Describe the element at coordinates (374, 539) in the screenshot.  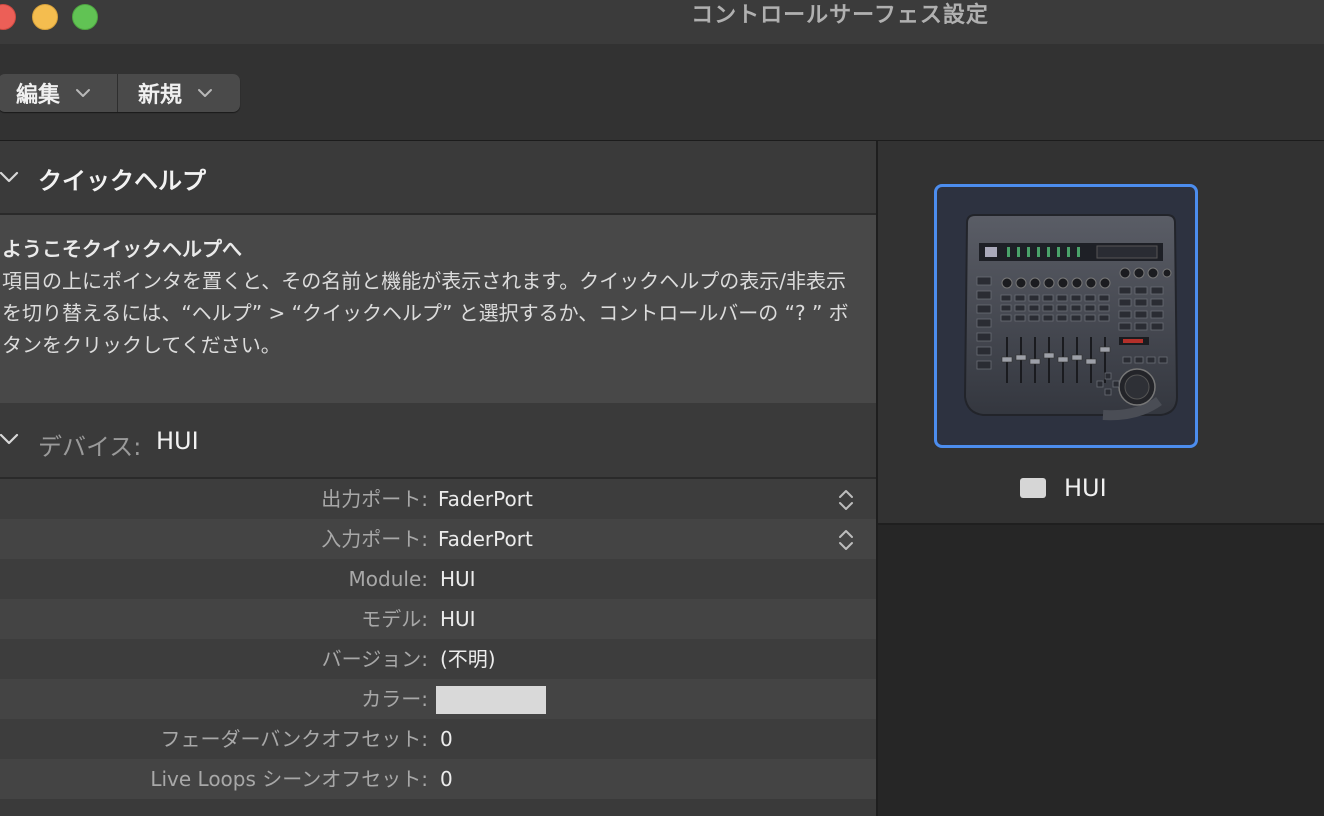
I see `input-port-label: 入力ポート:` at that location.